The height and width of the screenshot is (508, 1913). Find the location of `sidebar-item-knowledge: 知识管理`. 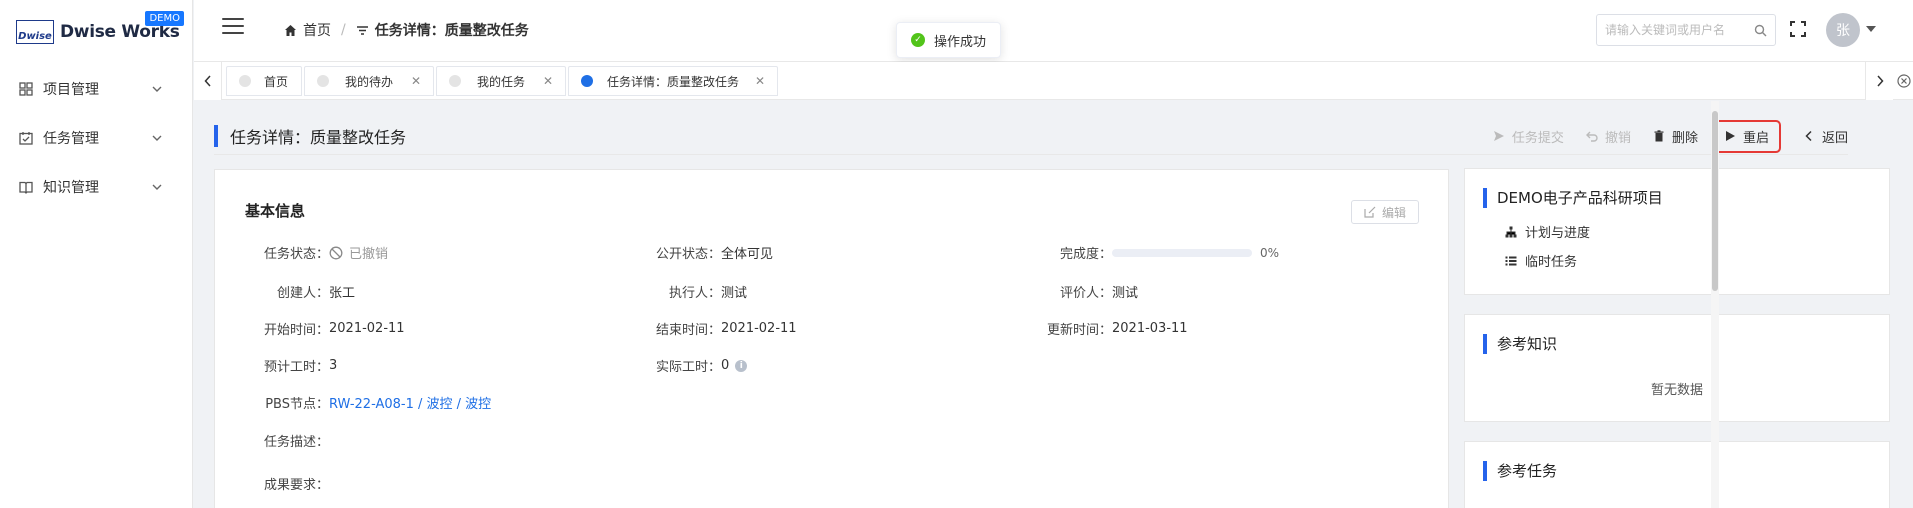

sidebar-item-knowledge: 知识管理 is located at coordinates (96, 186).